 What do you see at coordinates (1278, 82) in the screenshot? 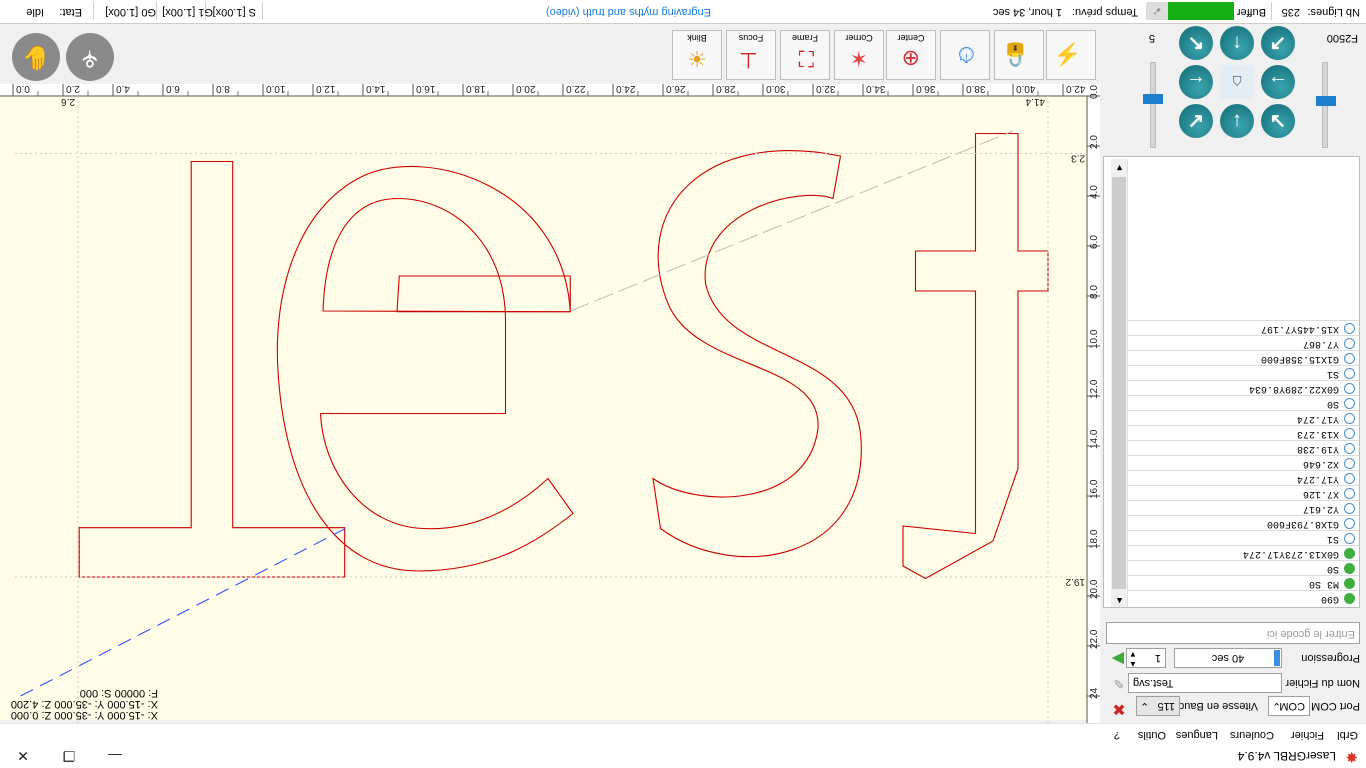
I see `jog-right-button: →` at bounding box center [1278, 82].